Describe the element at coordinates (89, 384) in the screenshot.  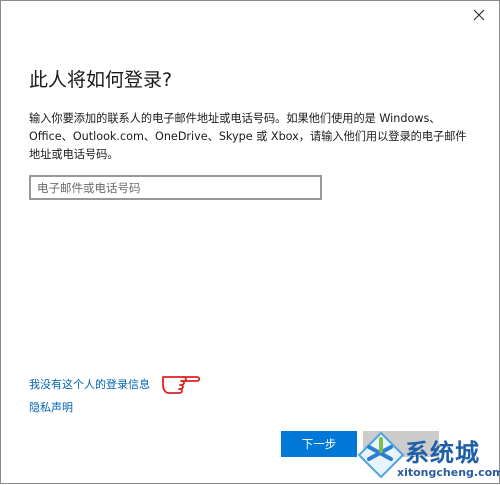
I see `no-signin-info-link: 我没有这个人的登录信息` at that location.